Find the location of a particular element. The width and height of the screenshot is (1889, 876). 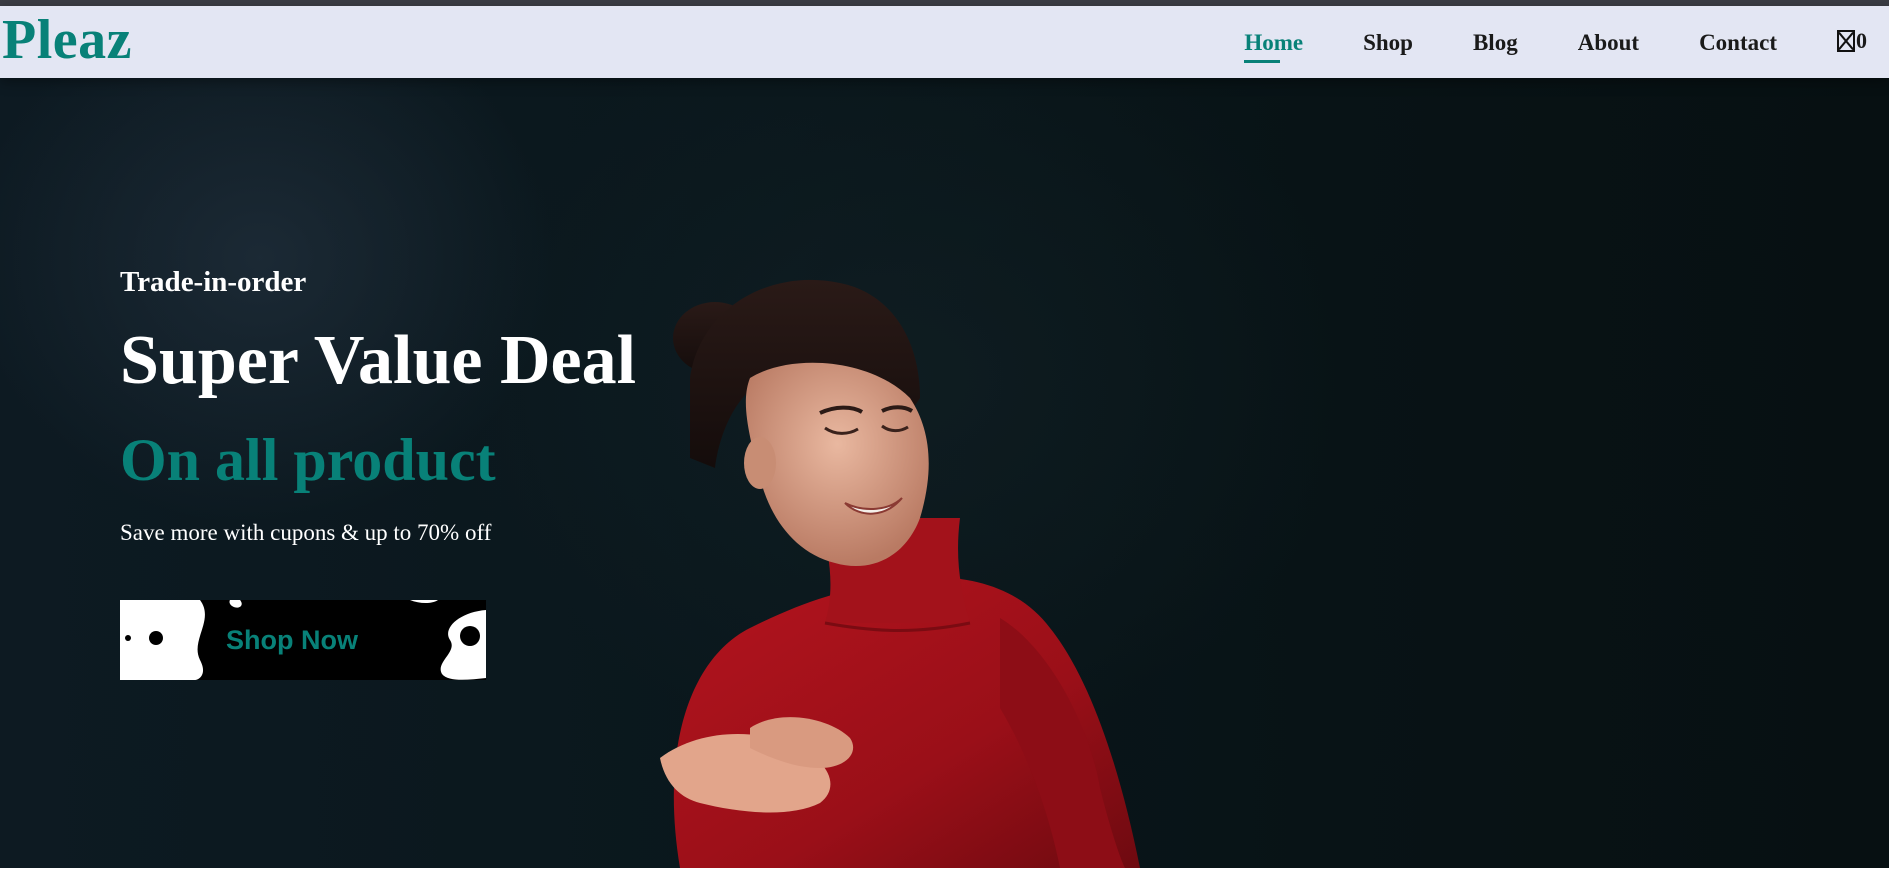

nav-link-shop: Shop is located at coordinates (1388, 42).